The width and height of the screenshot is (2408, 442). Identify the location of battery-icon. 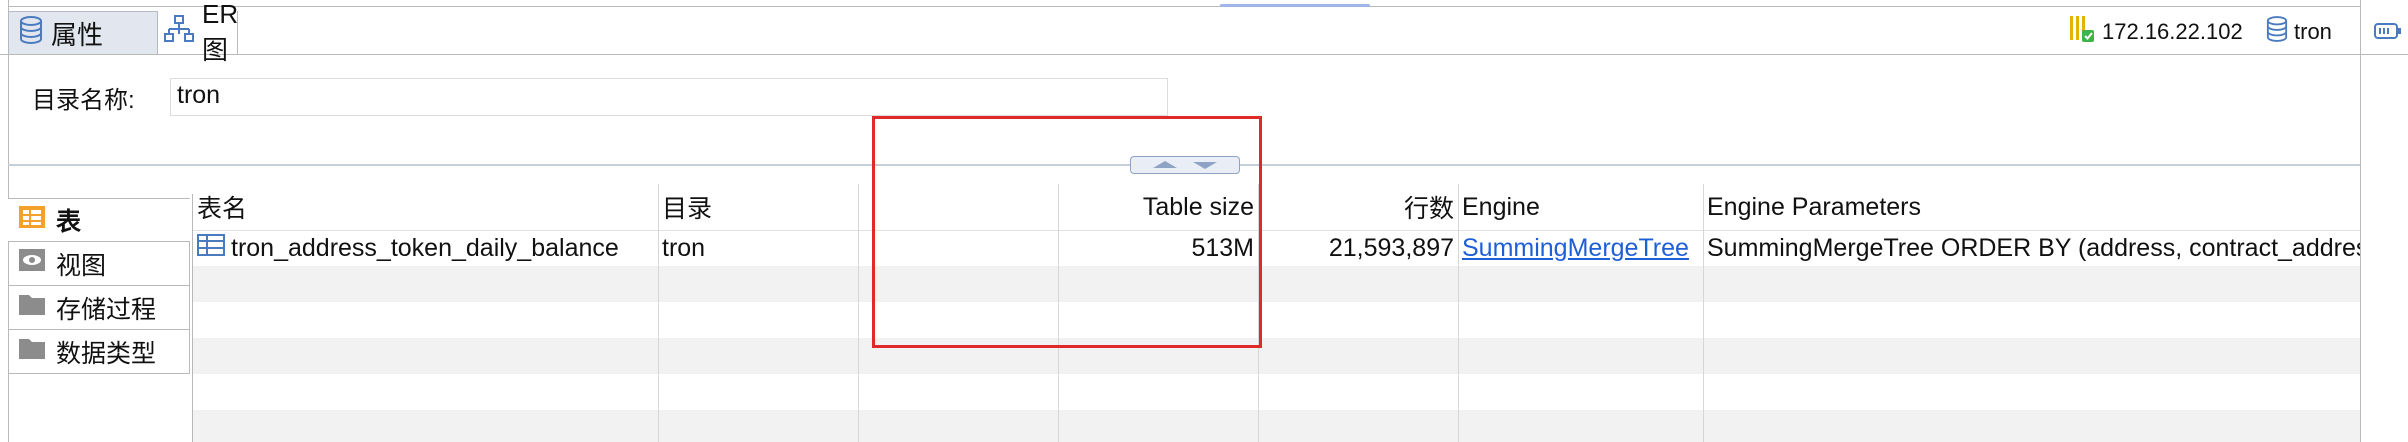
(2388, 33).